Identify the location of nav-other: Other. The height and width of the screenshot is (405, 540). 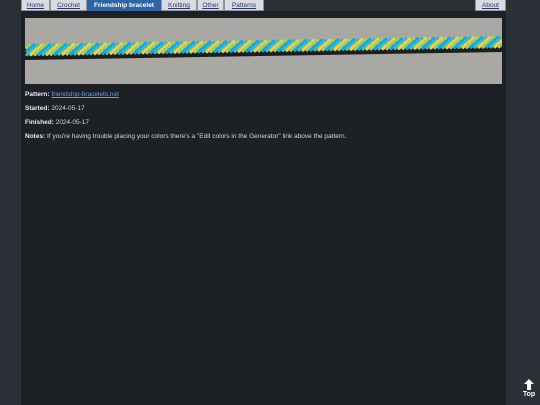
(210, 5).